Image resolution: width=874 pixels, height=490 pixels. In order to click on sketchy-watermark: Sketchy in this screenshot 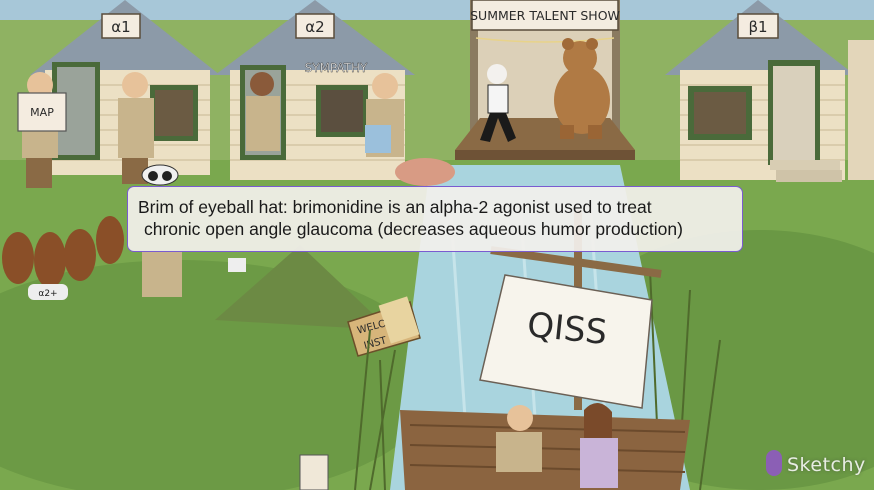, I will do `click(816, 465)`.